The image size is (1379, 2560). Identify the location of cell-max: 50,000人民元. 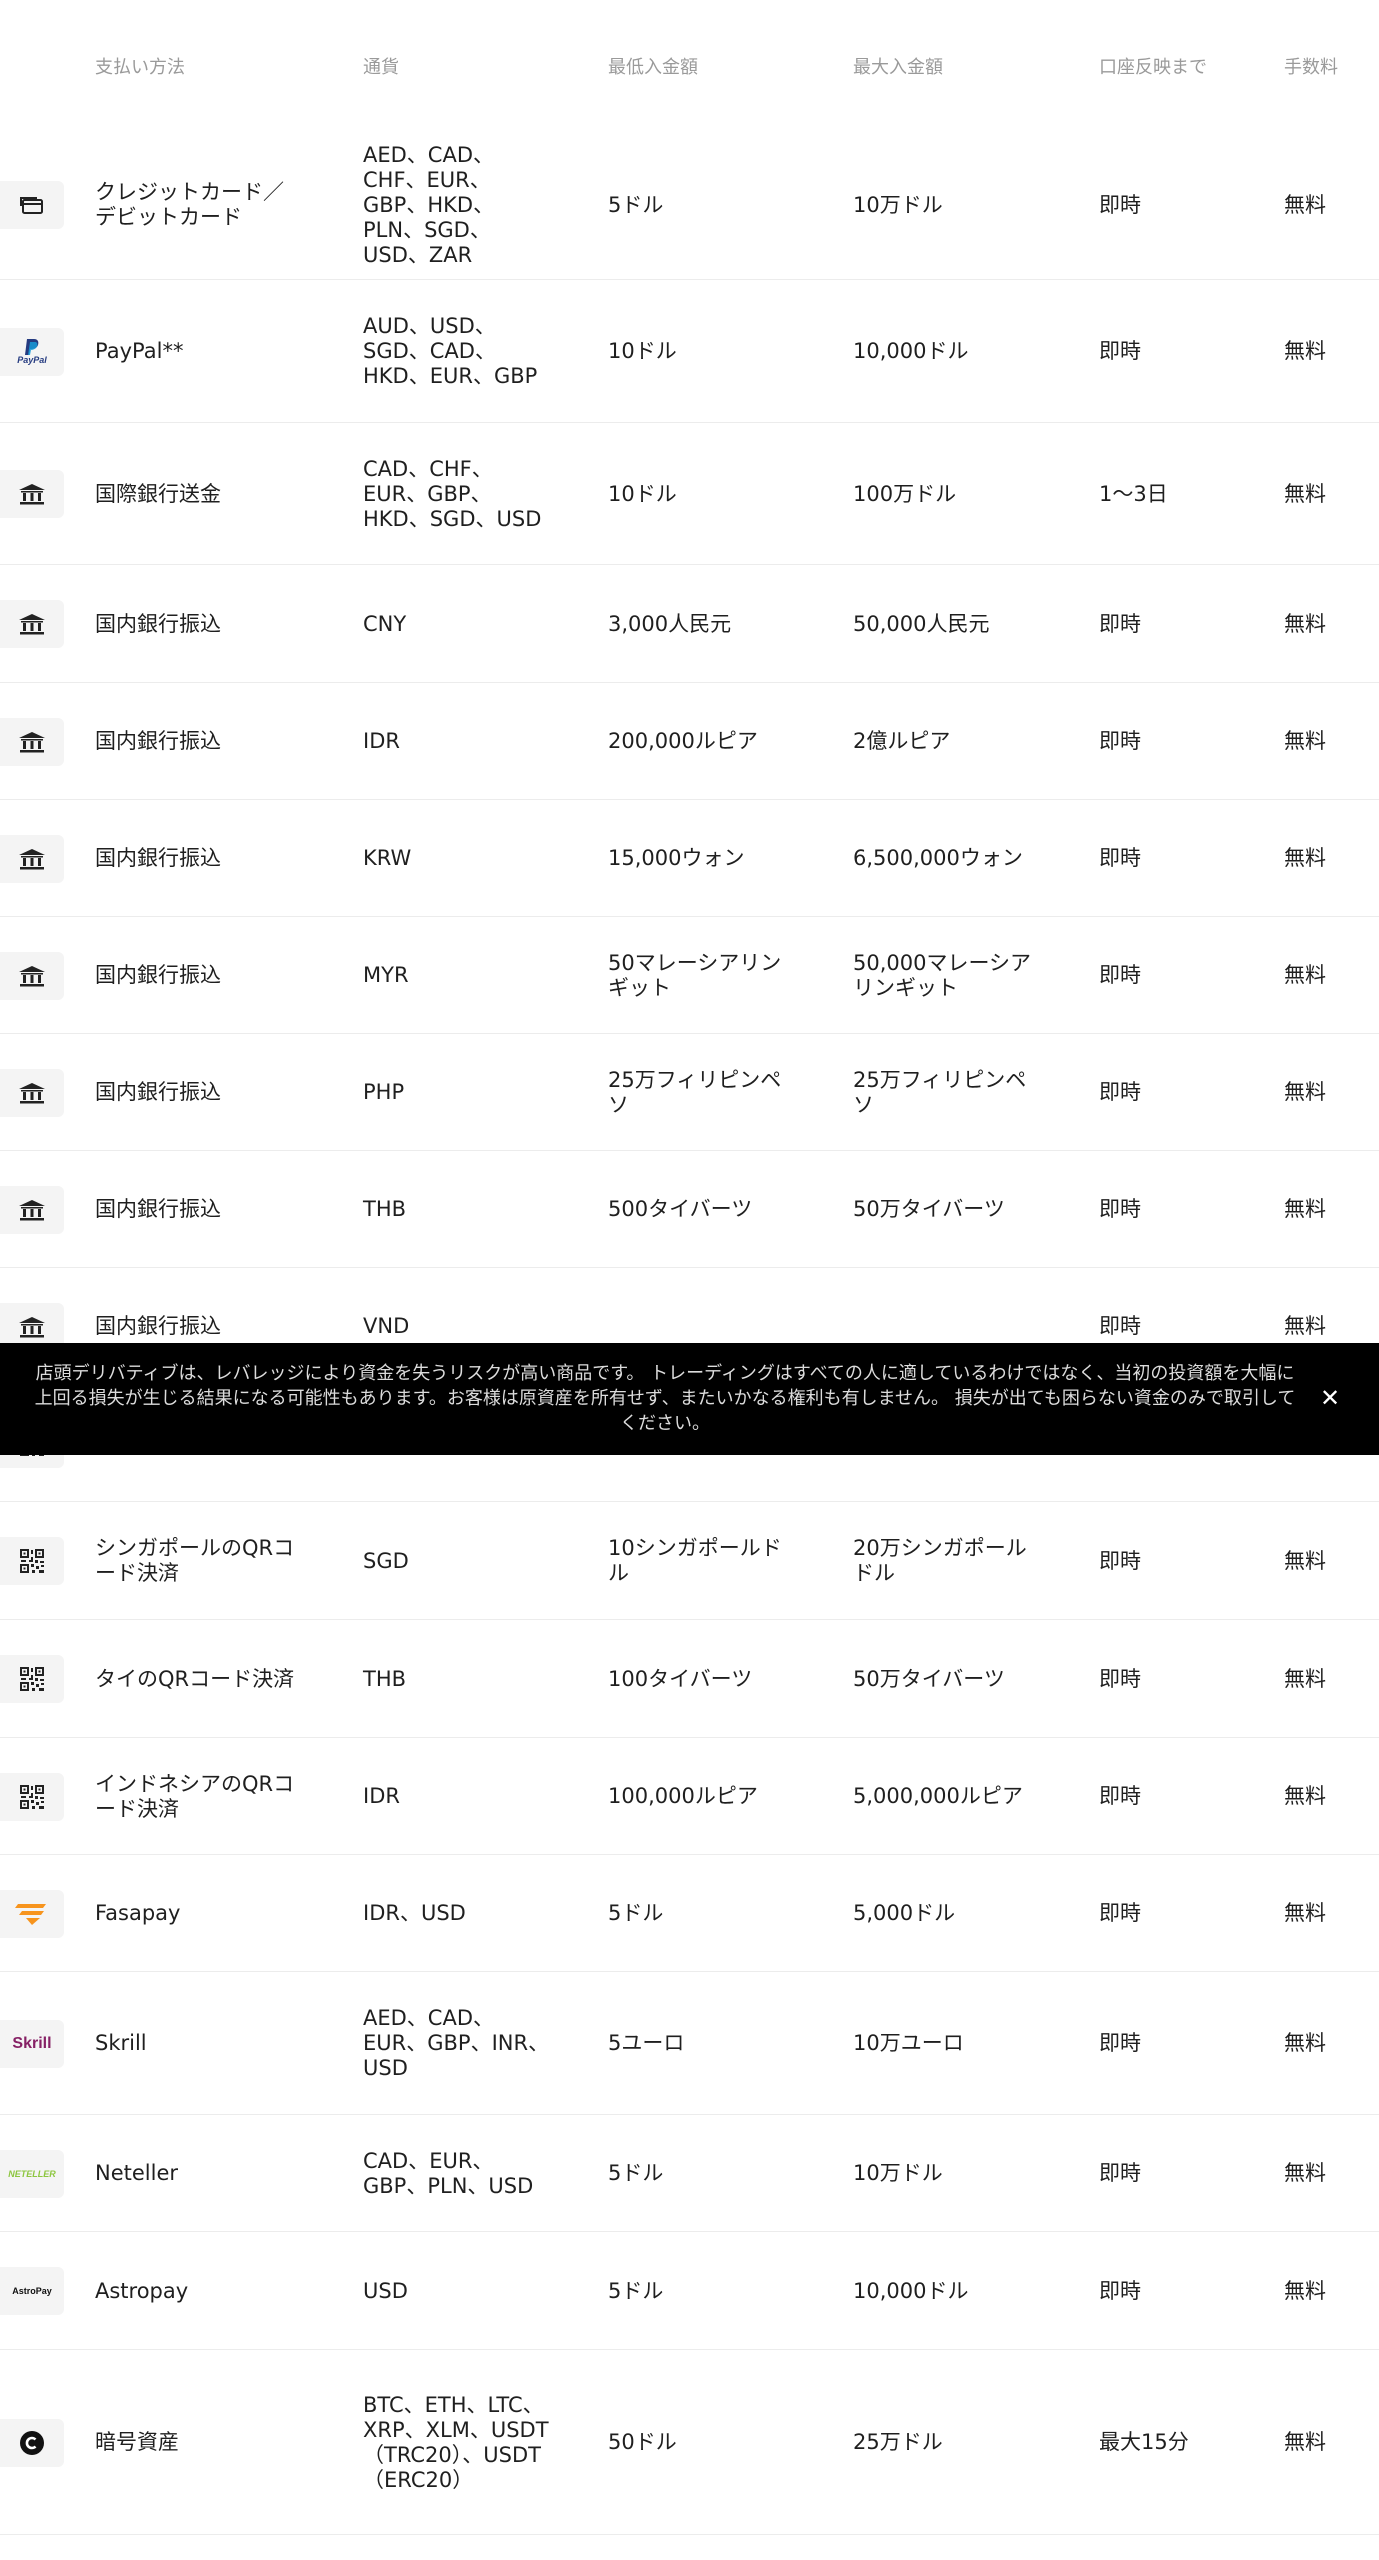
(921, 623).